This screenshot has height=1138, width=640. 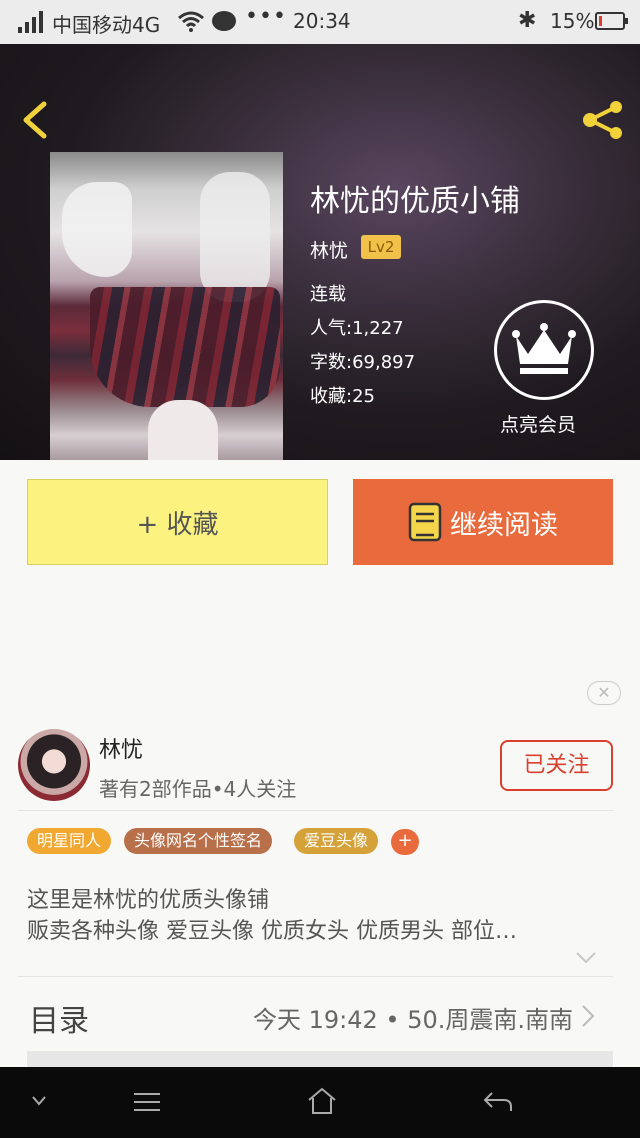 What do you see at coordinates (329, 249) in the screenshot?
I see `book-author: 林忧` at bounding box center [329, 249].